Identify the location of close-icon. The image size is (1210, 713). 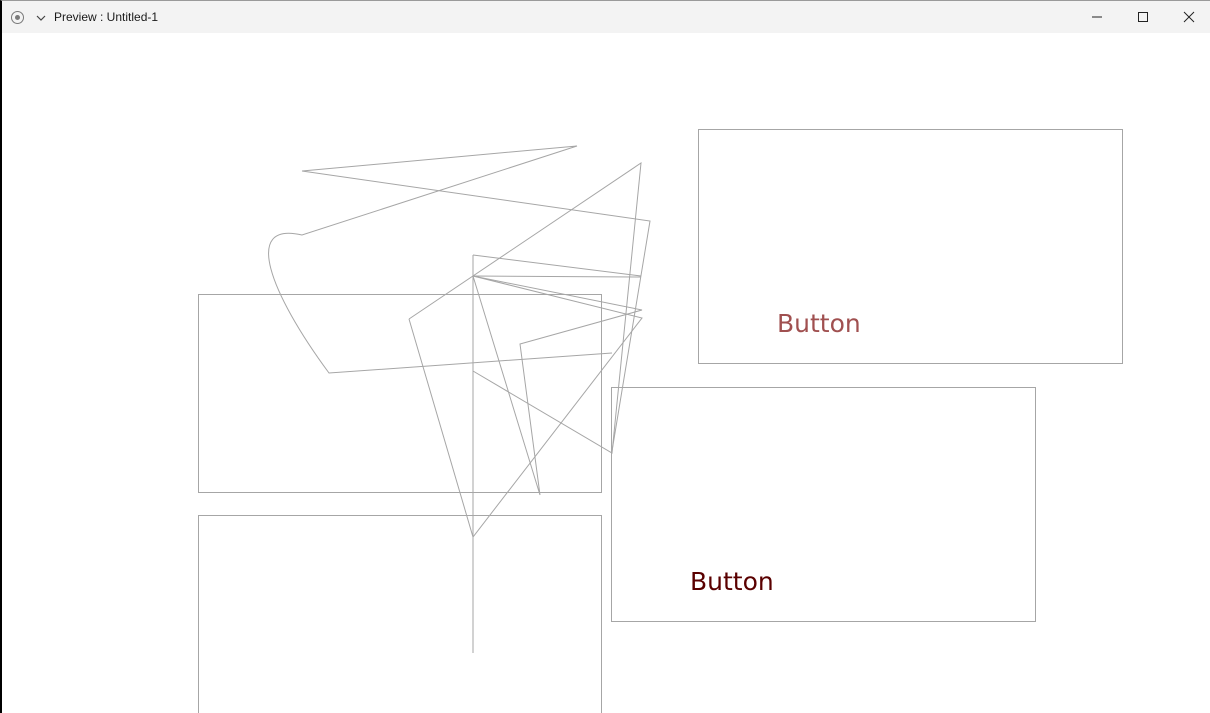
(1189, 17).